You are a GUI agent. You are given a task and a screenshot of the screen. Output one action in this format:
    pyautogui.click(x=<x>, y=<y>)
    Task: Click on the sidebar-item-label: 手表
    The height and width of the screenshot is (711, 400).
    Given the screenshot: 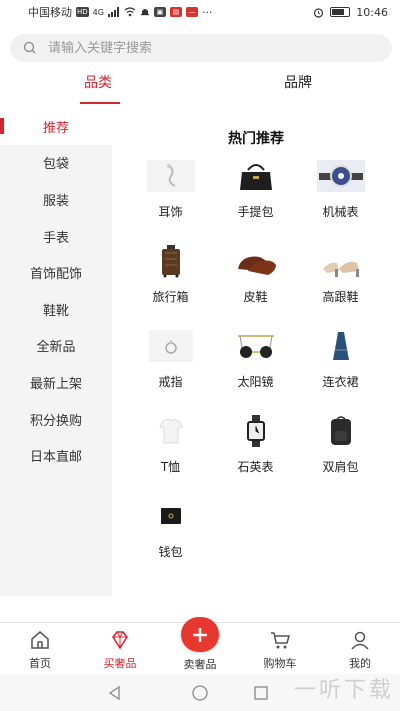 What is the action you would take?
    pyautogui.click(x=55, y=238)
    